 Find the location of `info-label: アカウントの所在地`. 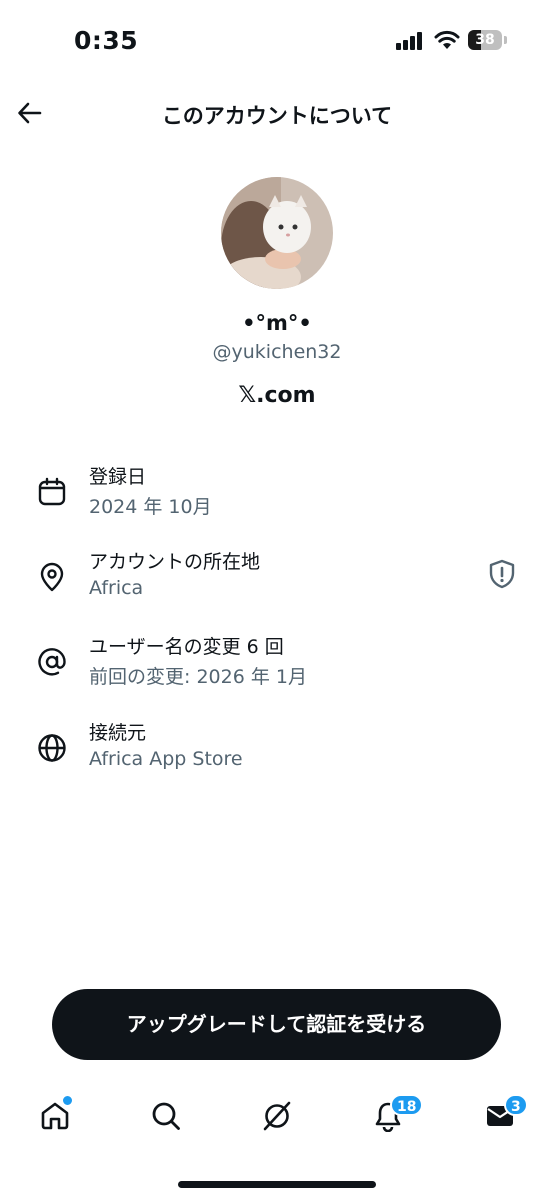

info-label: アカウントの所在地 is located at coordinates (175, 562).